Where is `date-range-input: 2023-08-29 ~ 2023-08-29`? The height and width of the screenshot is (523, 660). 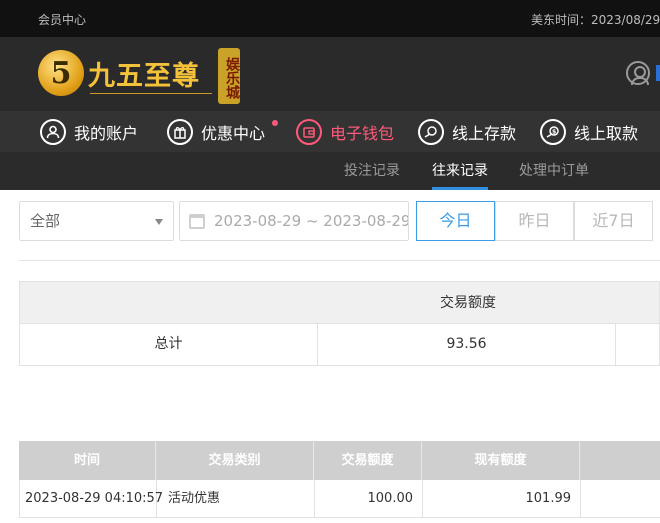
date-range-input: 2023-08-29 ~ 2023-08-29 is located at coordinates (294, 221).